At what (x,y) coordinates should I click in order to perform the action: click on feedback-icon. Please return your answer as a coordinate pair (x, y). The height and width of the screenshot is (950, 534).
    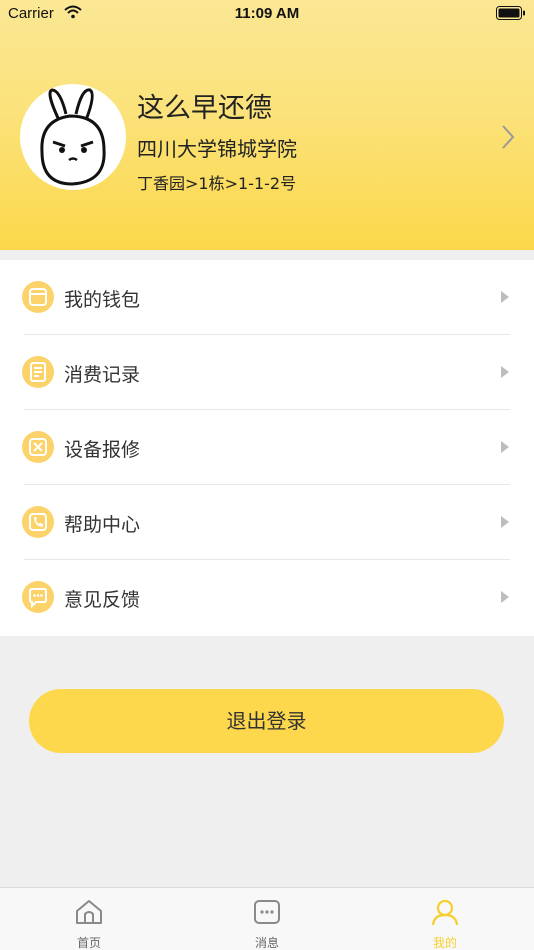
    Looking at the image, I should click on (38, 597).